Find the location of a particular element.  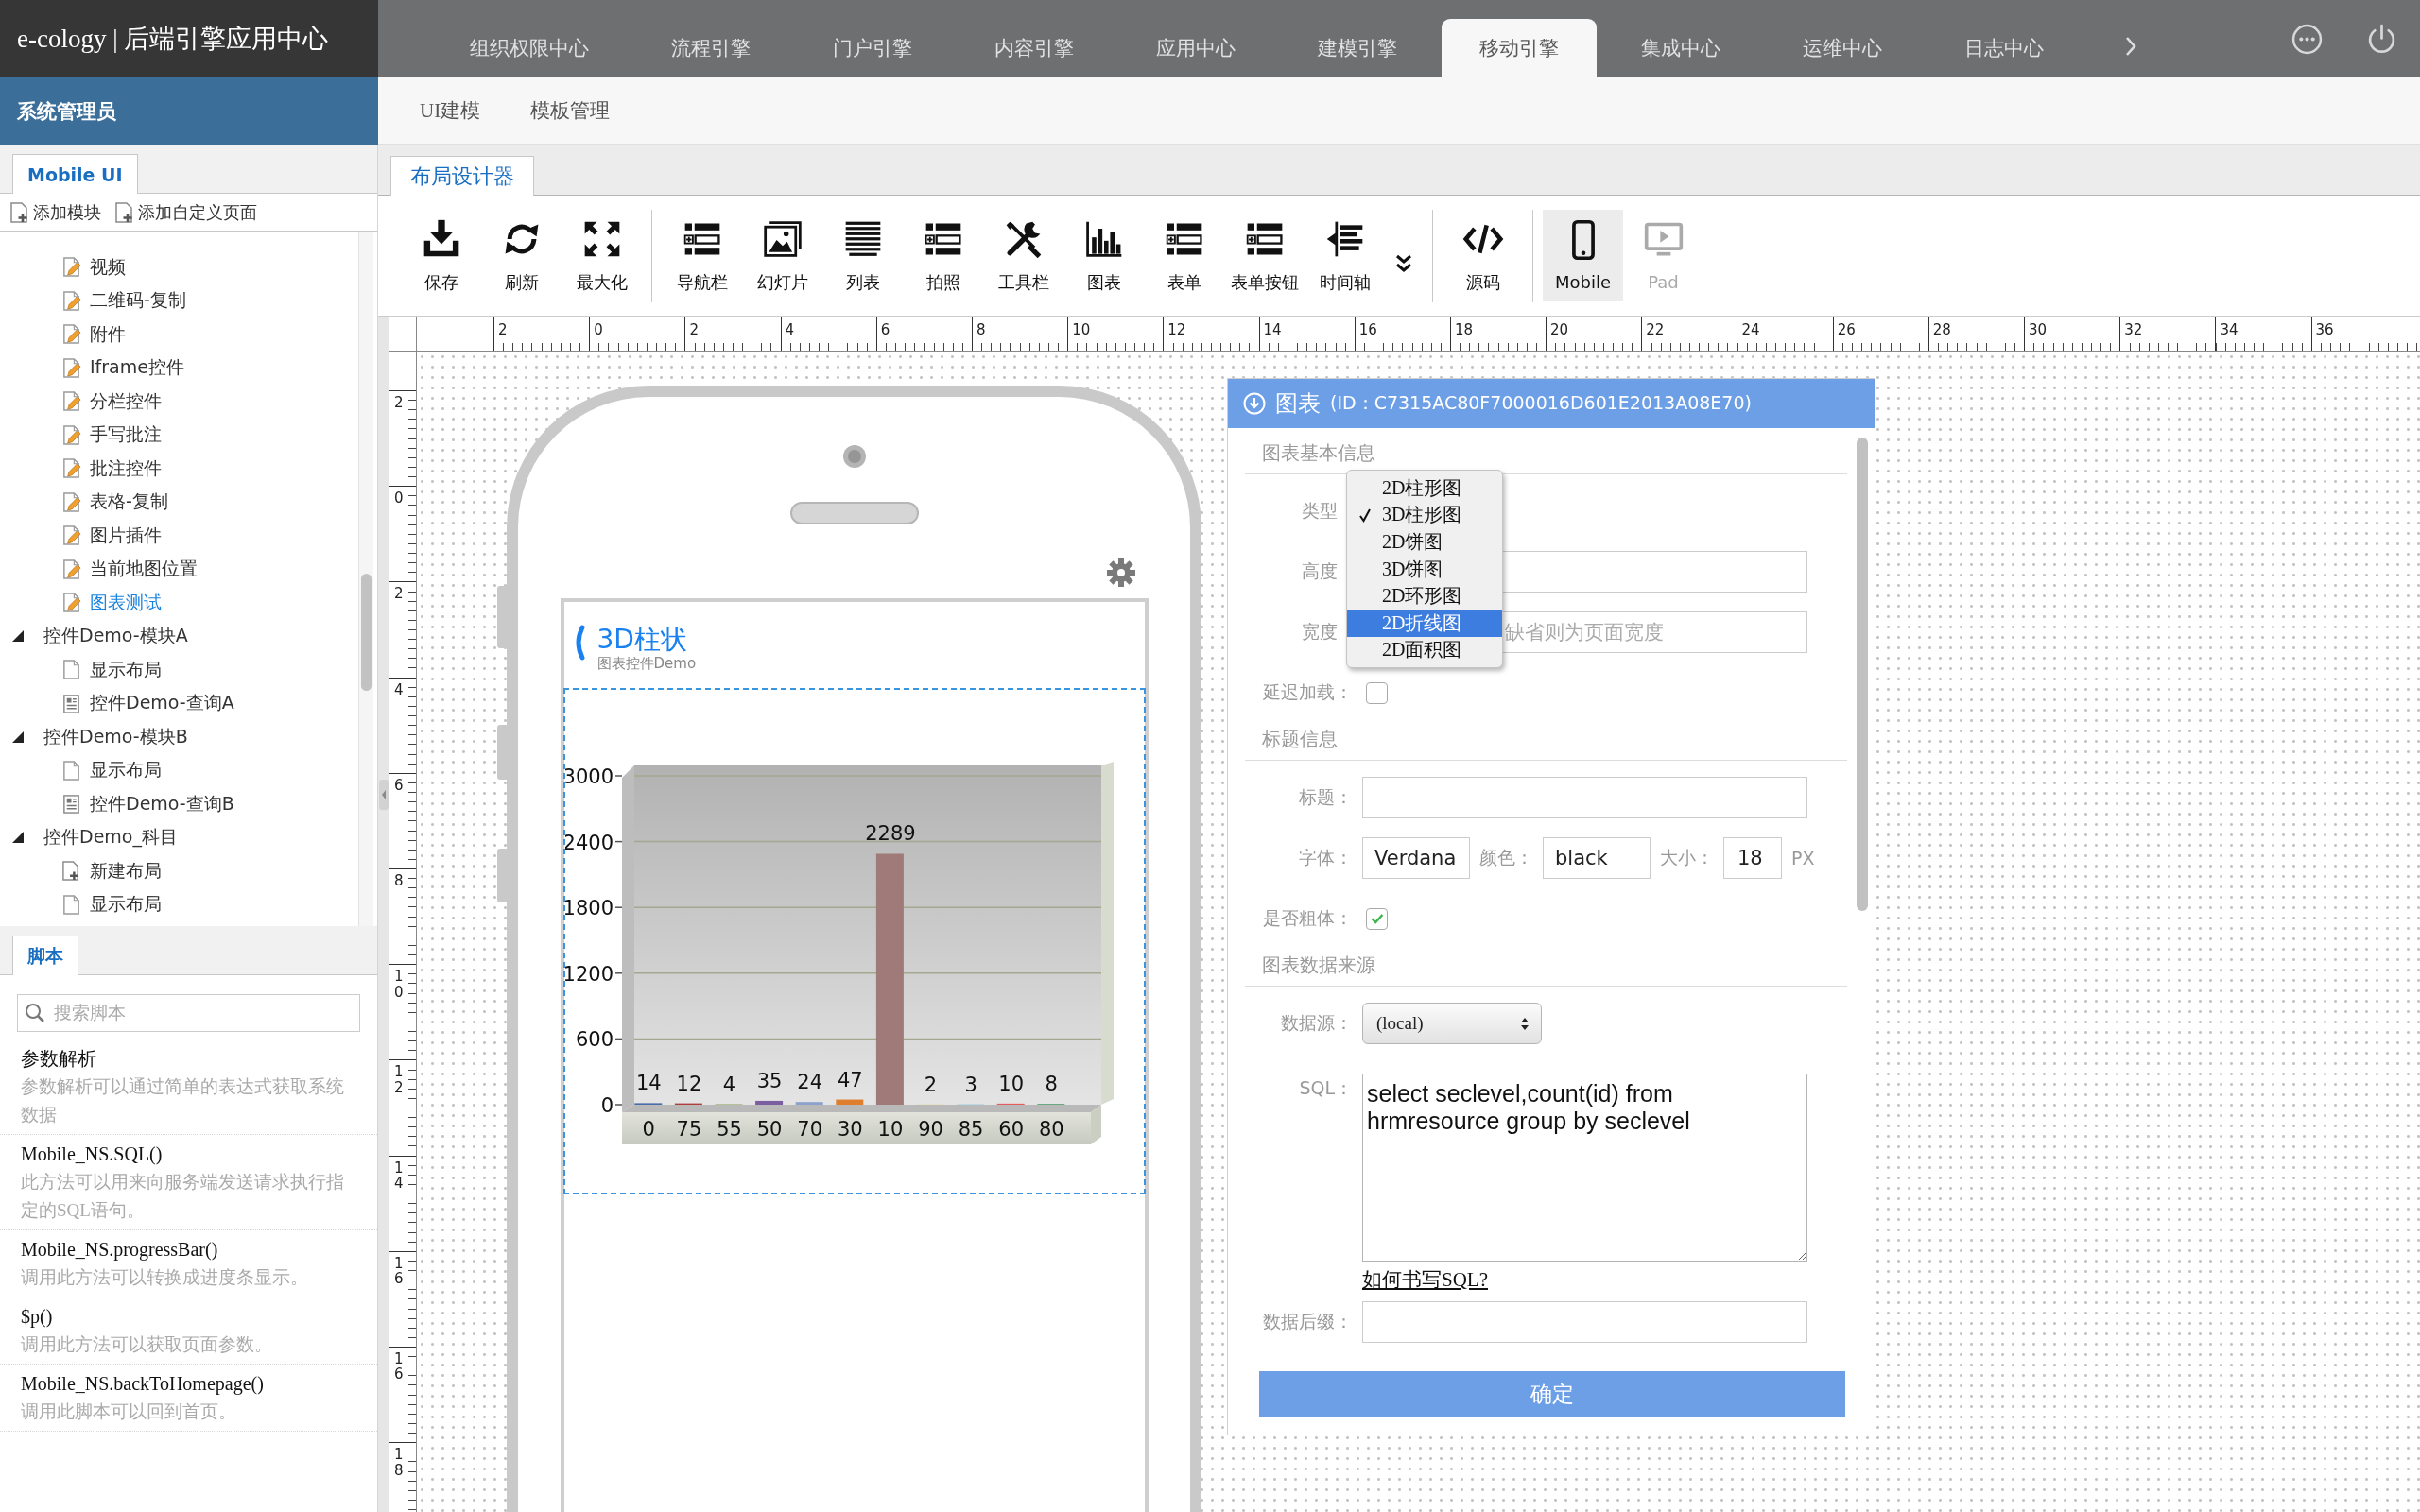

panel-tab: 布局设计器 is located at coordinates (462, 176).